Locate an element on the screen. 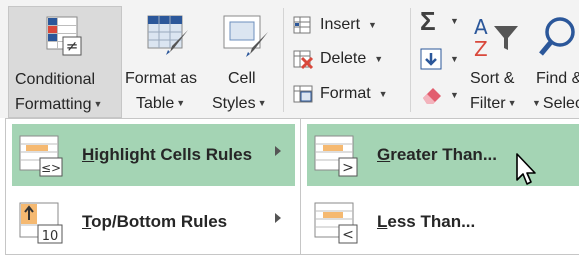 The image size is (579, 255). autosum-icon: Σ is located at coordinates (428, 21).